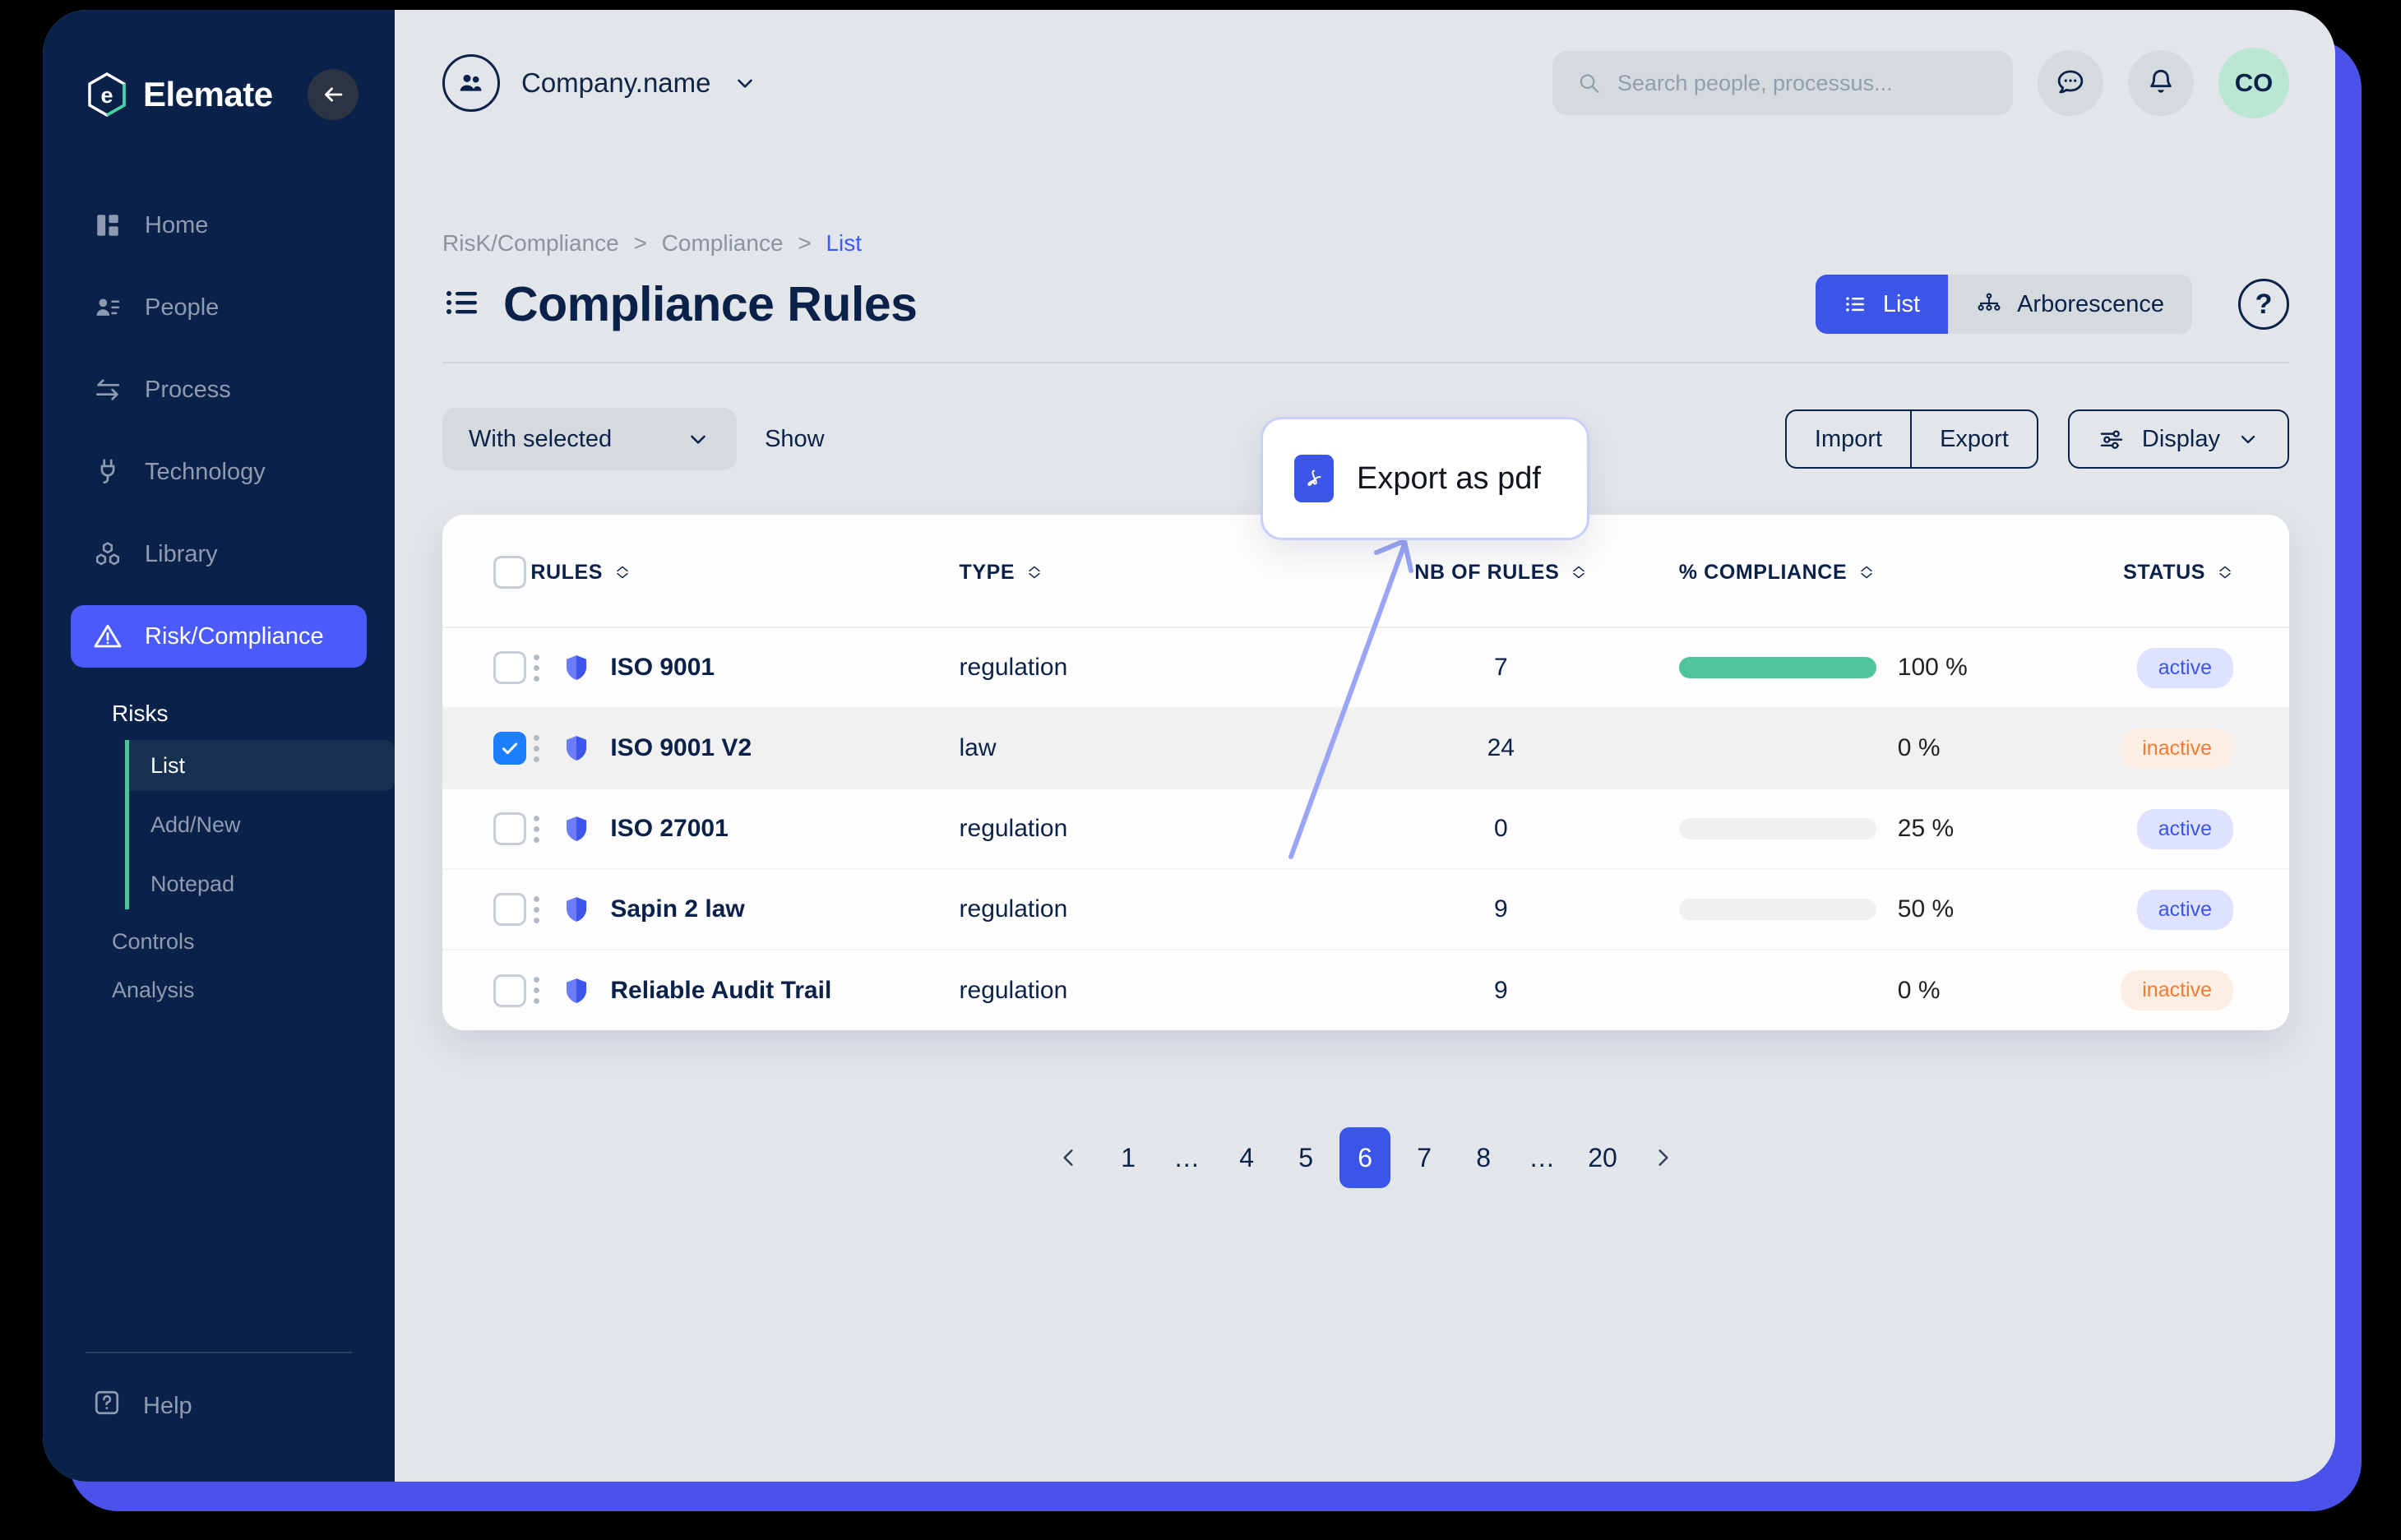 The image size is (2401, 1540). Describe the element at coordinates (2205, 572) in the screenshot. I see `column-header-status: STATUS` at that location.